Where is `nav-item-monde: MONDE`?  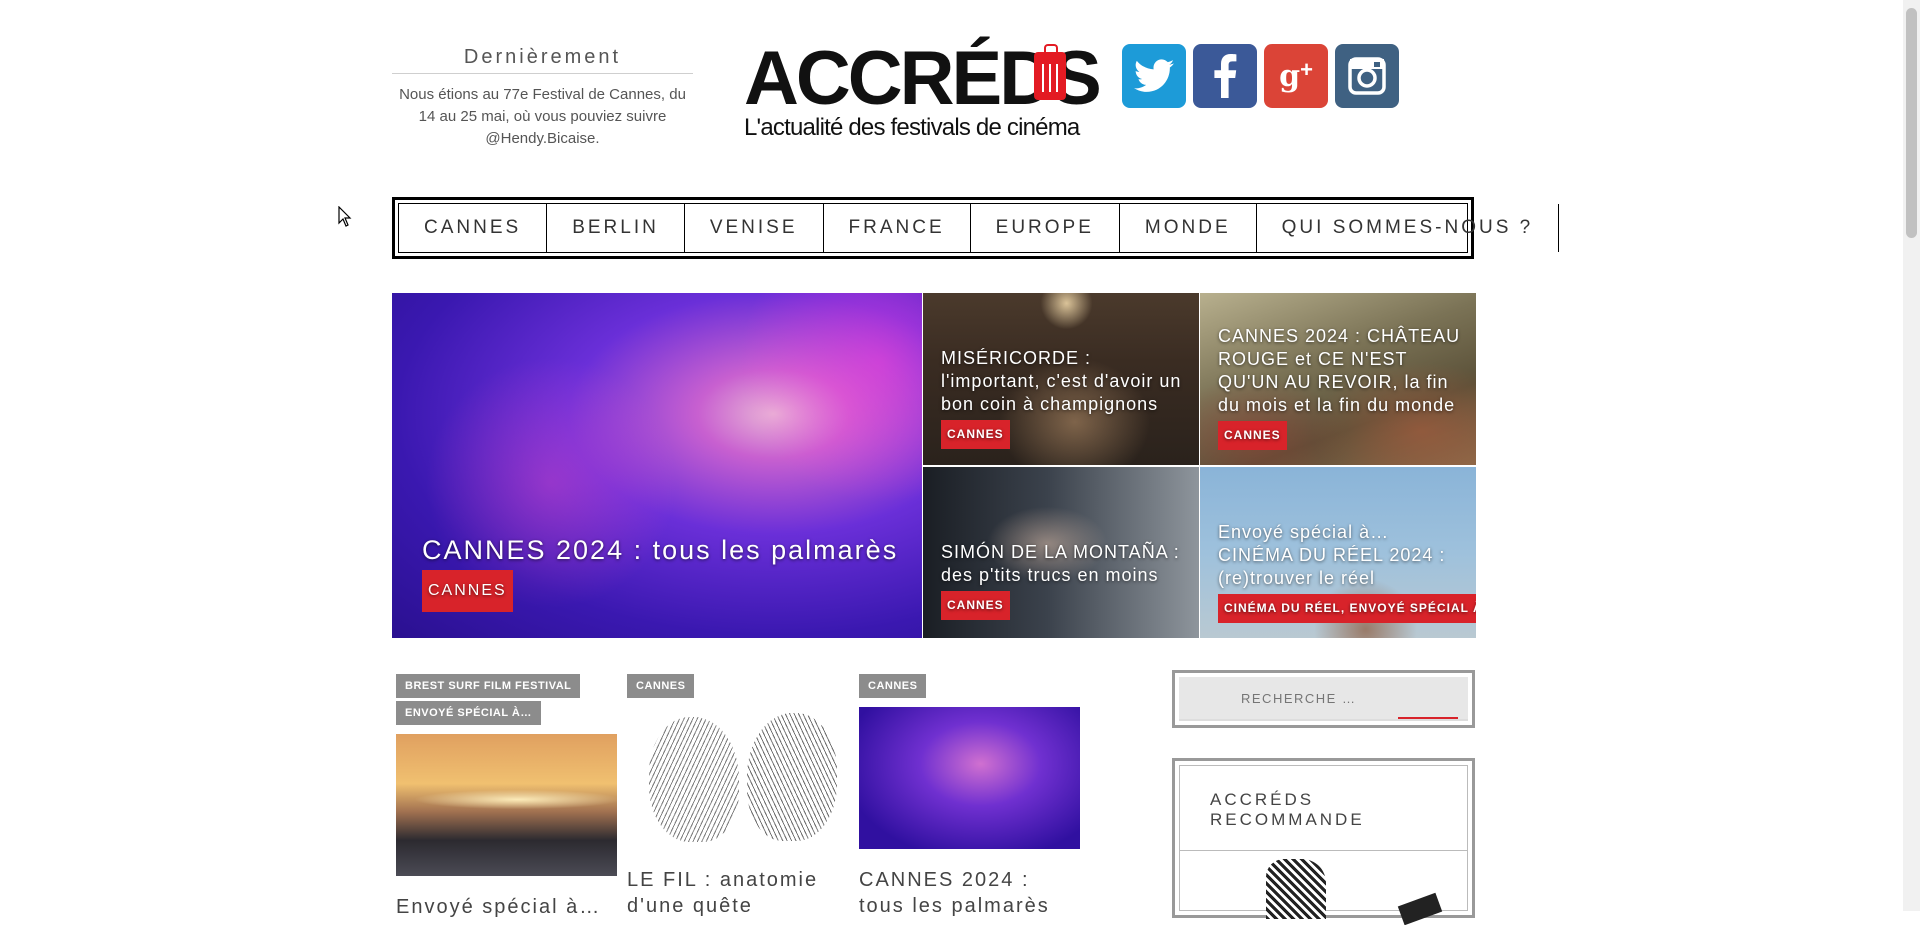 nav-item-monde: MONDE is located at coordinates (1188, 228).